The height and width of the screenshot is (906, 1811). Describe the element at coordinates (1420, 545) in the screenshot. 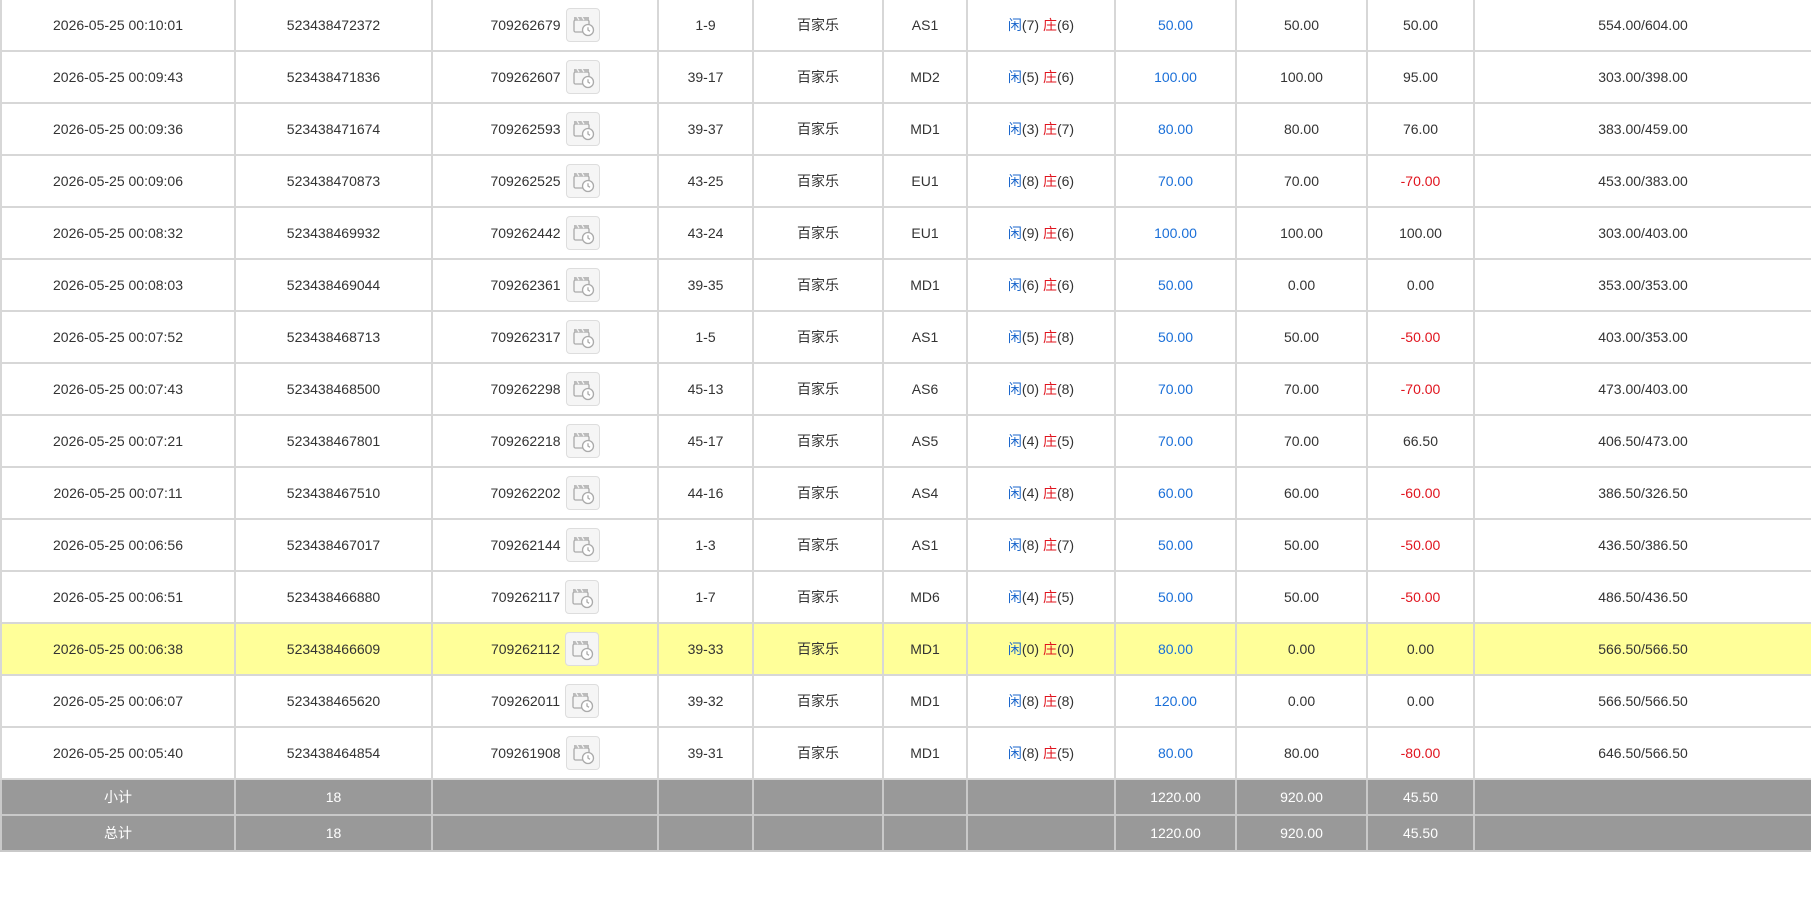

I see `win-loss: -50.00` at that location.